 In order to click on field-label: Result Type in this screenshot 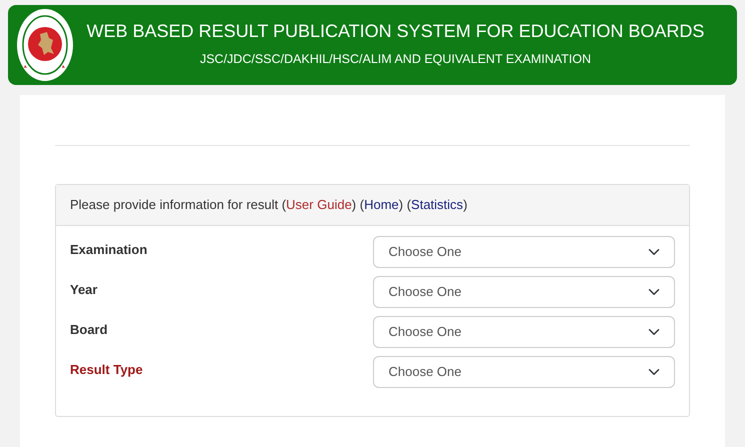, I will do `click(107, 369)`.